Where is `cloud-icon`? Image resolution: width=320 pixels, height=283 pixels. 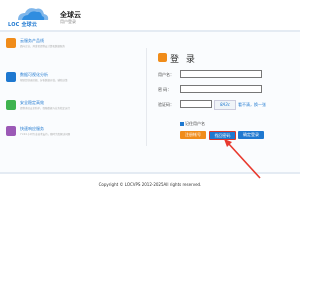 cloud-icon is located at coordinates (11, 43).